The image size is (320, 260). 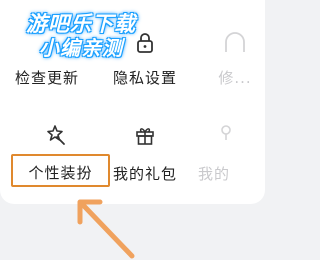 I want to click on my-gift-tile: 我的礼包, so click(x=145, y=160).